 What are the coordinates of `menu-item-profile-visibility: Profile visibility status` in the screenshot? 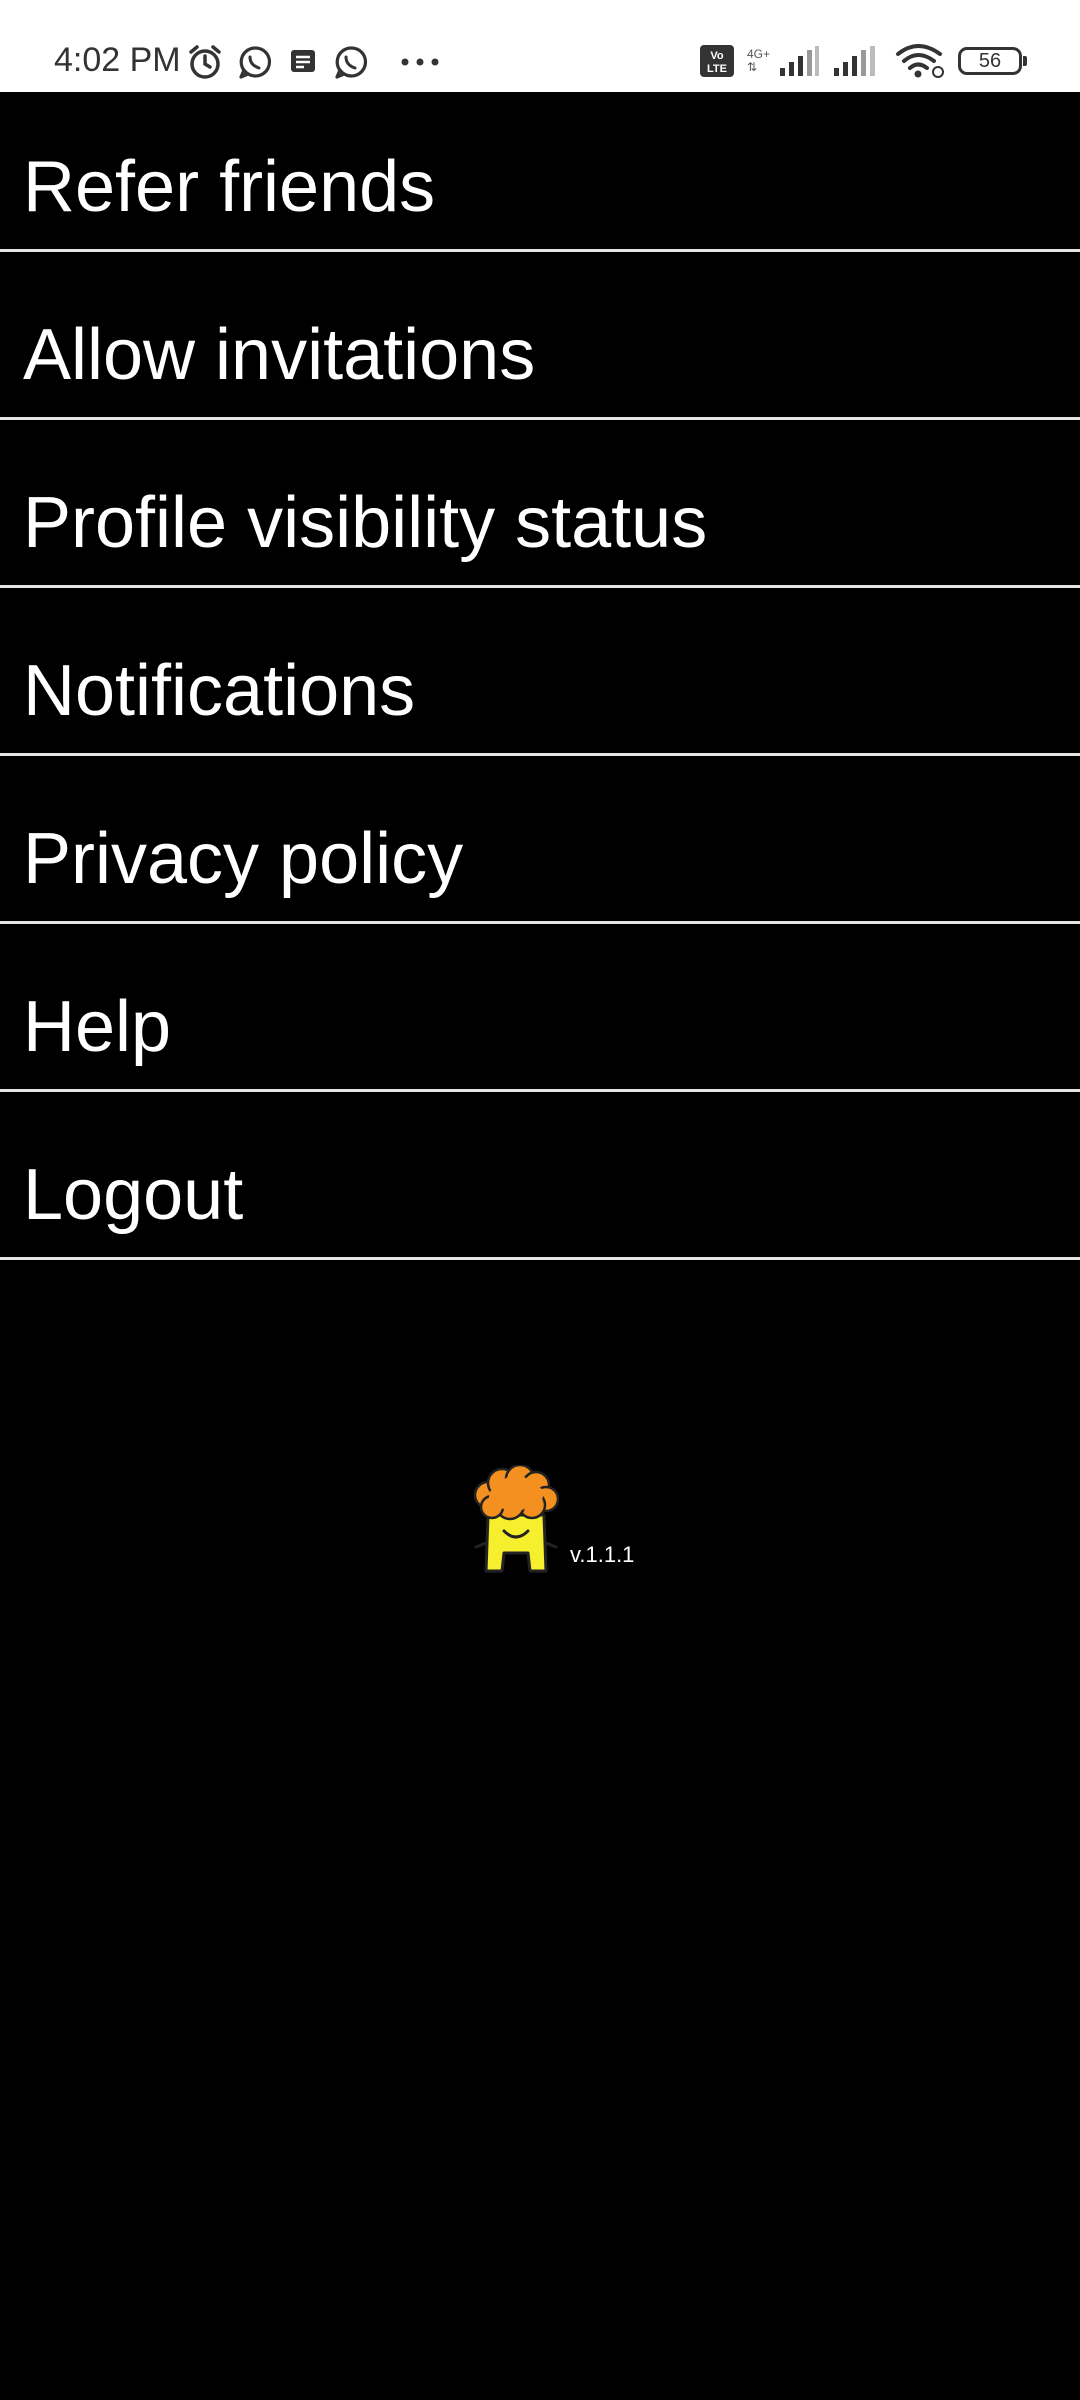 It's located at (540, 504).